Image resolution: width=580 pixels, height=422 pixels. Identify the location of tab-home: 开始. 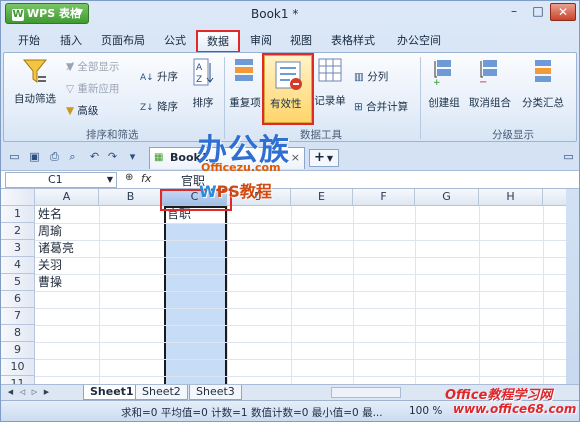
(29, 41).